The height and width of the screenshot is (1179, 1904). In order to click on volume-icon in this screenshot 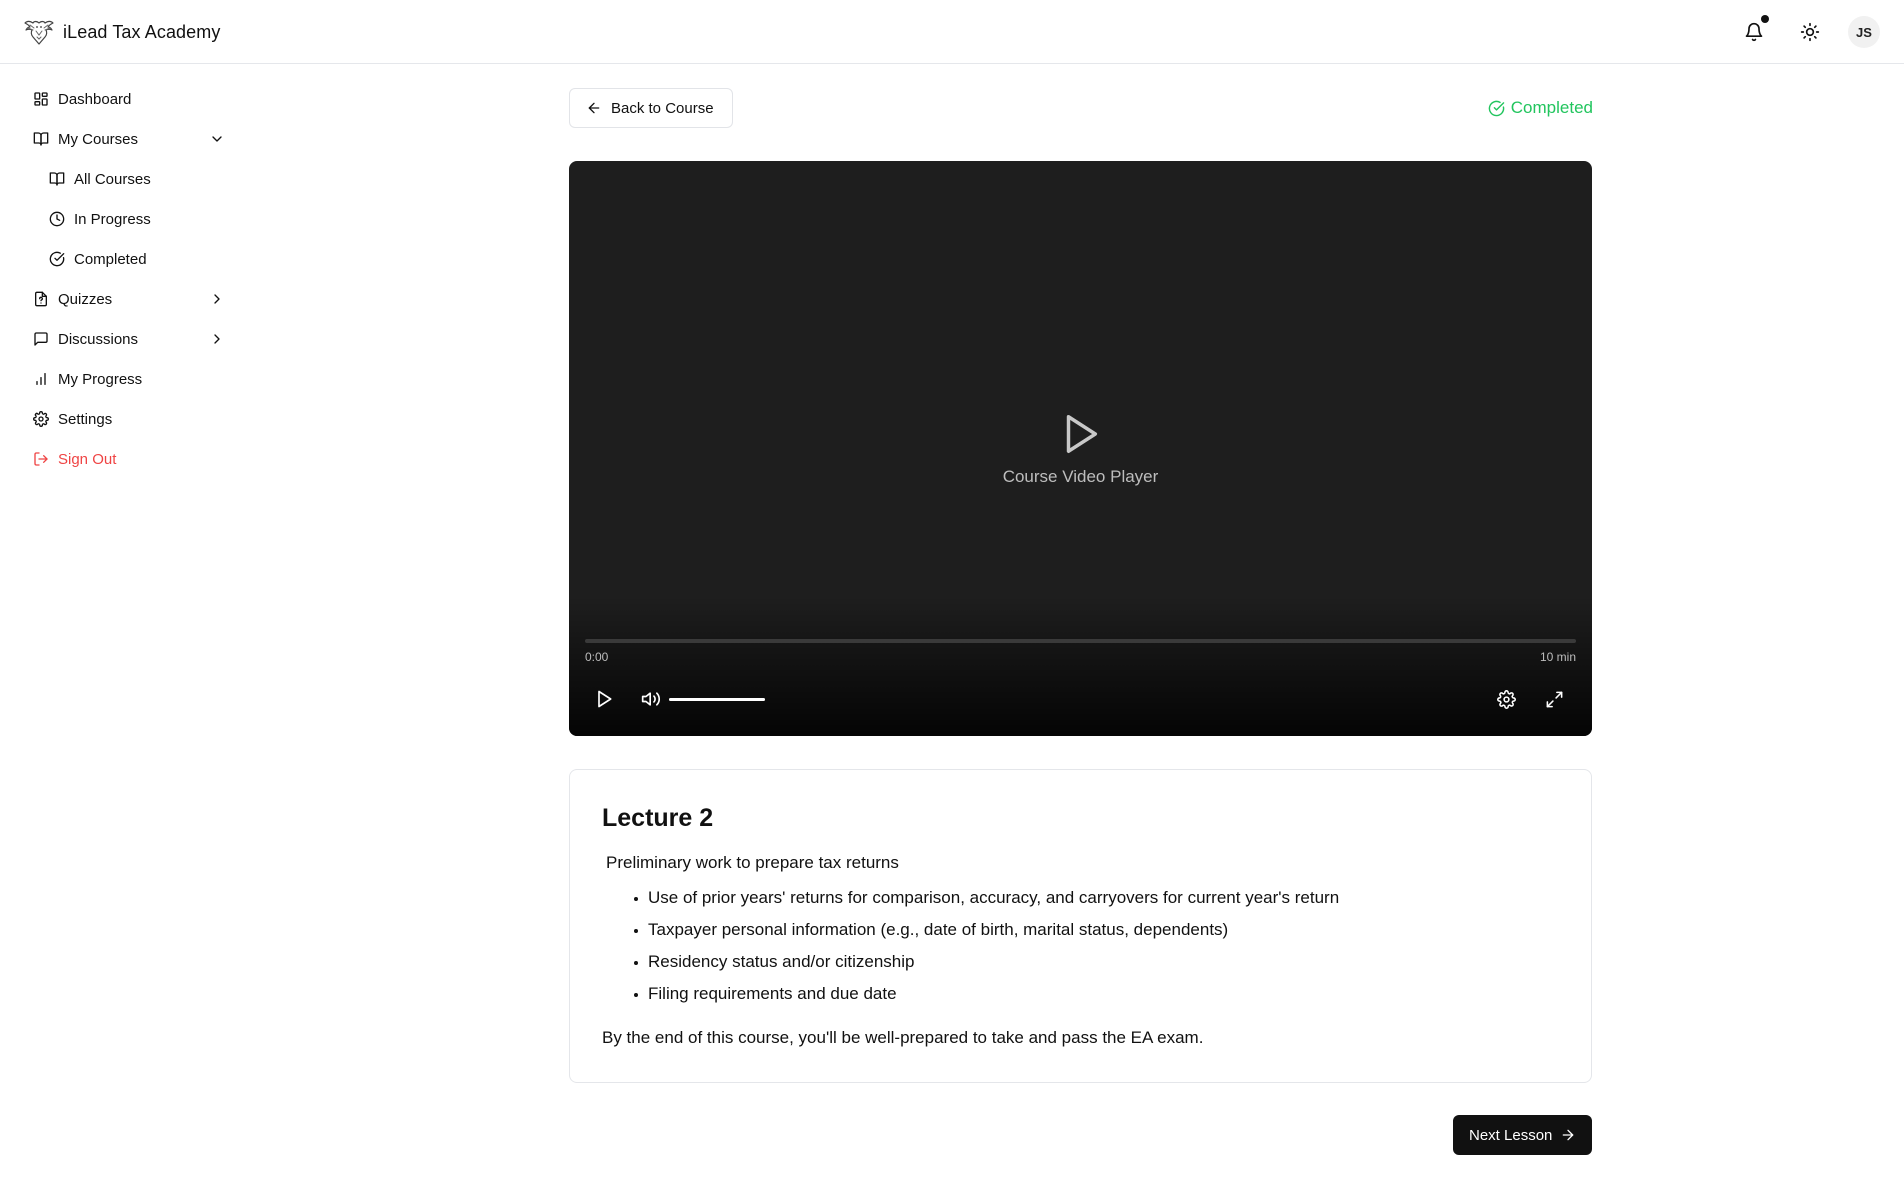, I will do `click(651, 699)`.